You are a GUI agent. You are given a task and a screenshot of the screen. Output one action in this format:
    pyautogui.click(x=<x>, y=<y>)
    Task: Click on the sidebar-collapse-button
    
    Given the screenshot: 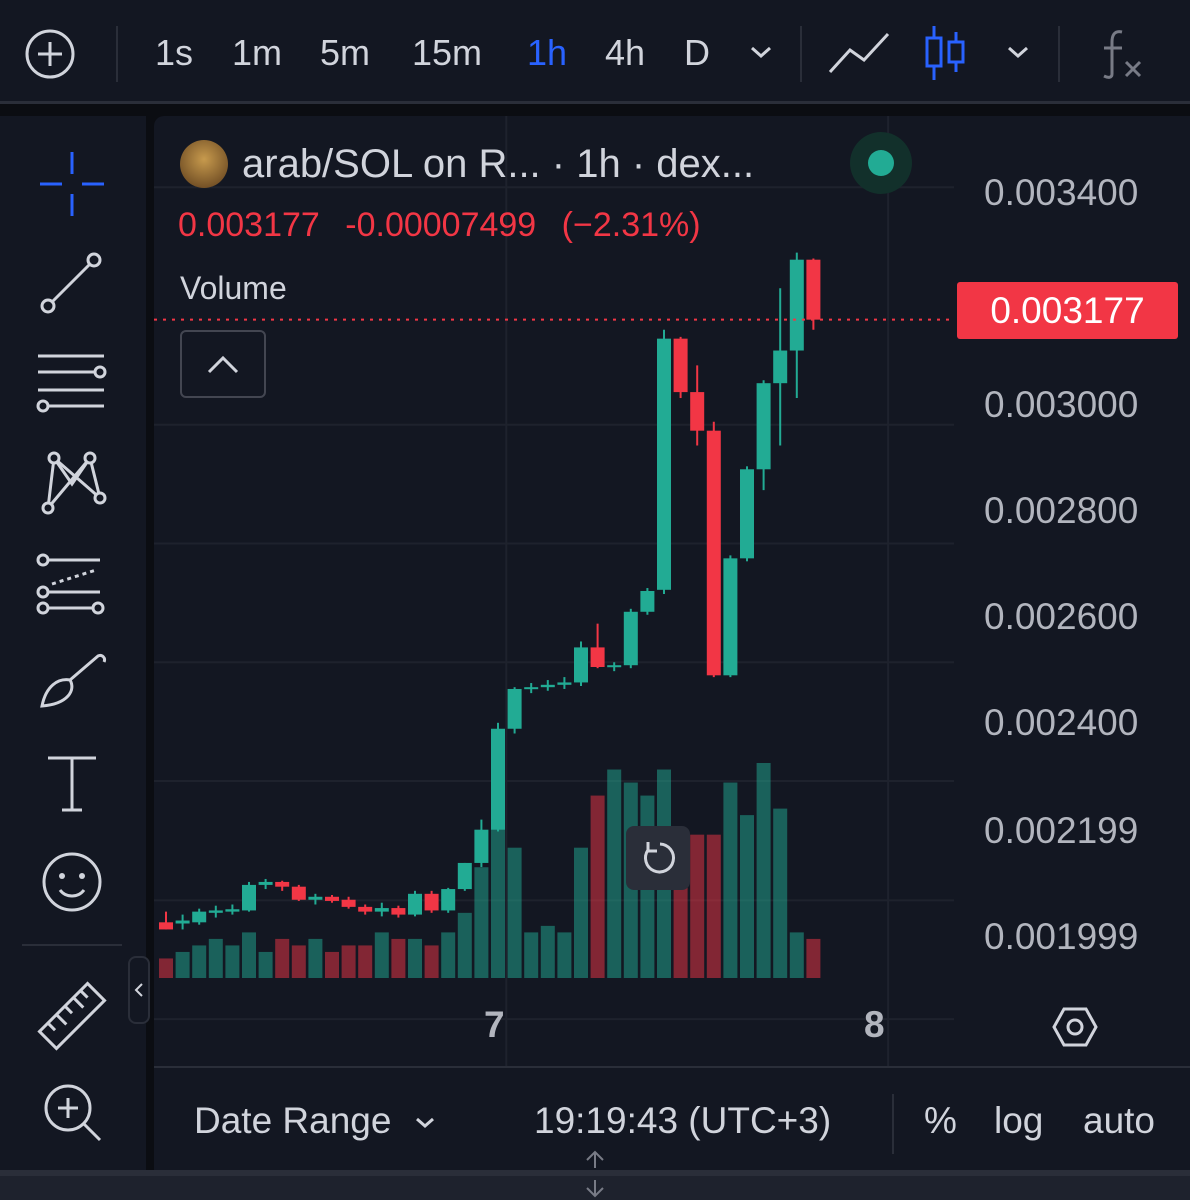 What is the action you would take?
    pyautogui.click(x=139, y=990)
    